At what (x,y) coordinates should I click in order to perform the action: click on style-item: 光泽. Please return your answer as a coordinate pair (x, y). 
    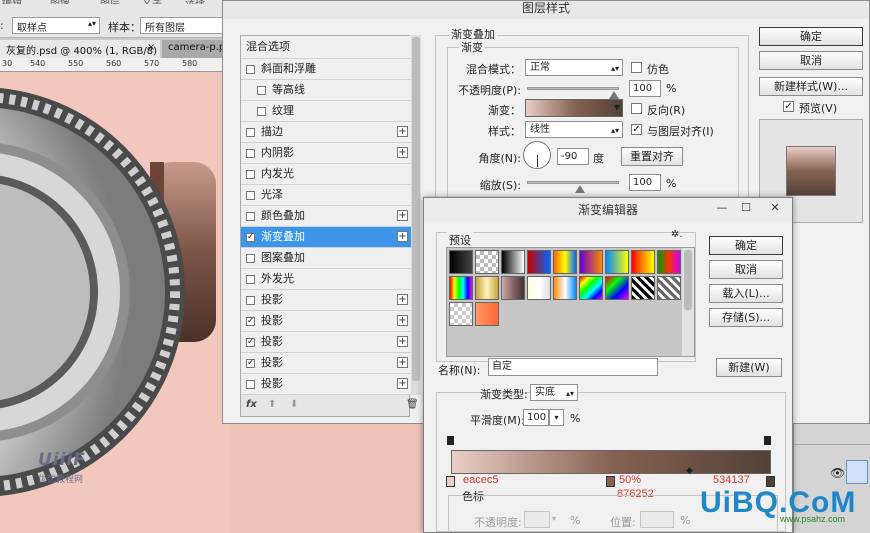
    Looking at the image, I should click on (326, 195).